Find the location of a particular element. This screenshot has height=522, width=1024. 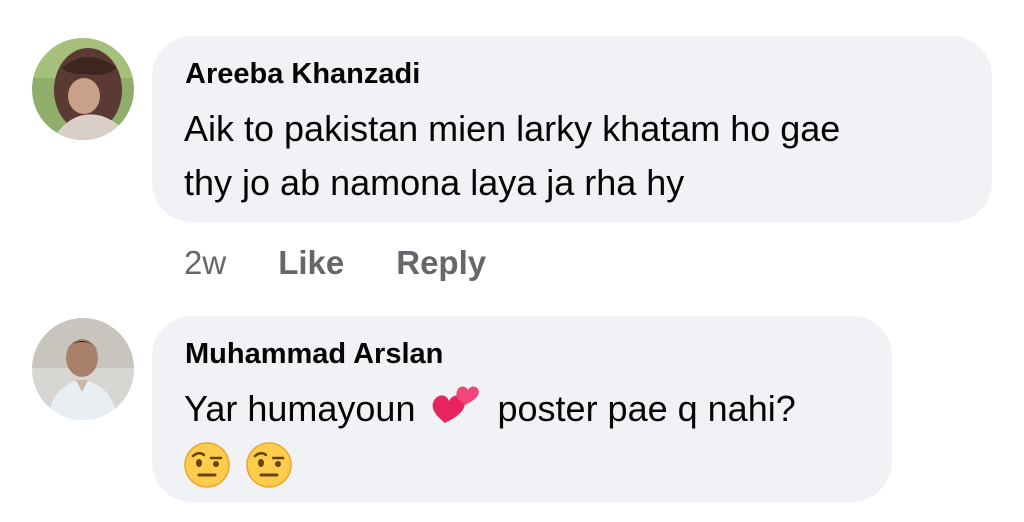

reply-button: Reply is located at coordinates (441, 263).